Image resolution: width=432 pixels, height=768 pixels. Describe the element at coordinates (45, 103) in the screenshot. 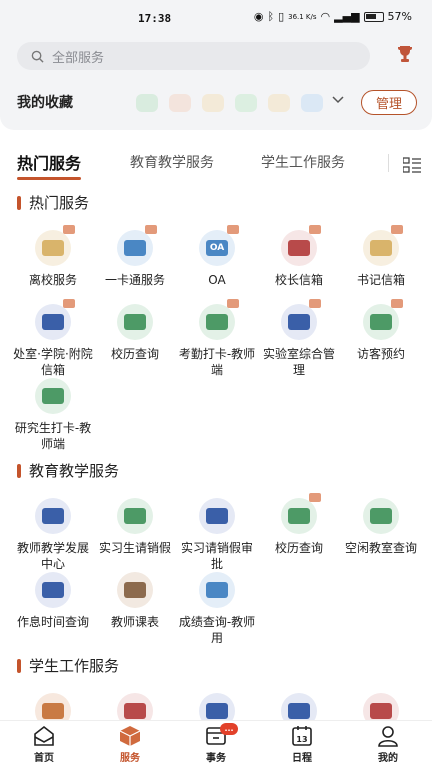

I see `favorites-label: 我的收藏` at that location.